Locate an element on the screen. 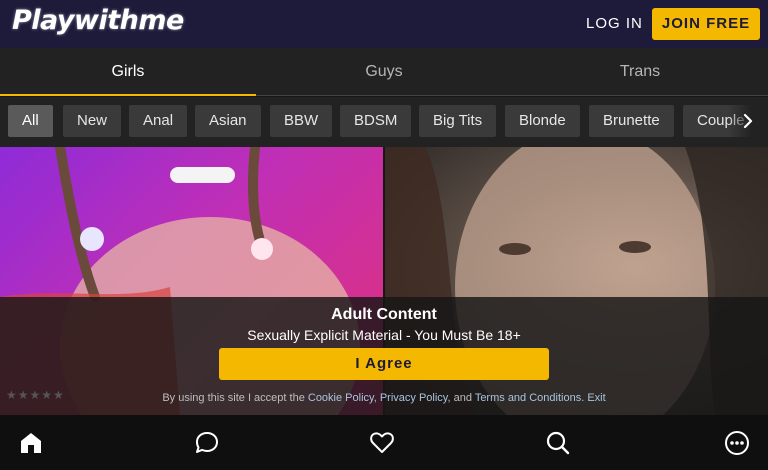 The image size is (768, 470). login-button: LOG IN is located at coordinates (614, 23).